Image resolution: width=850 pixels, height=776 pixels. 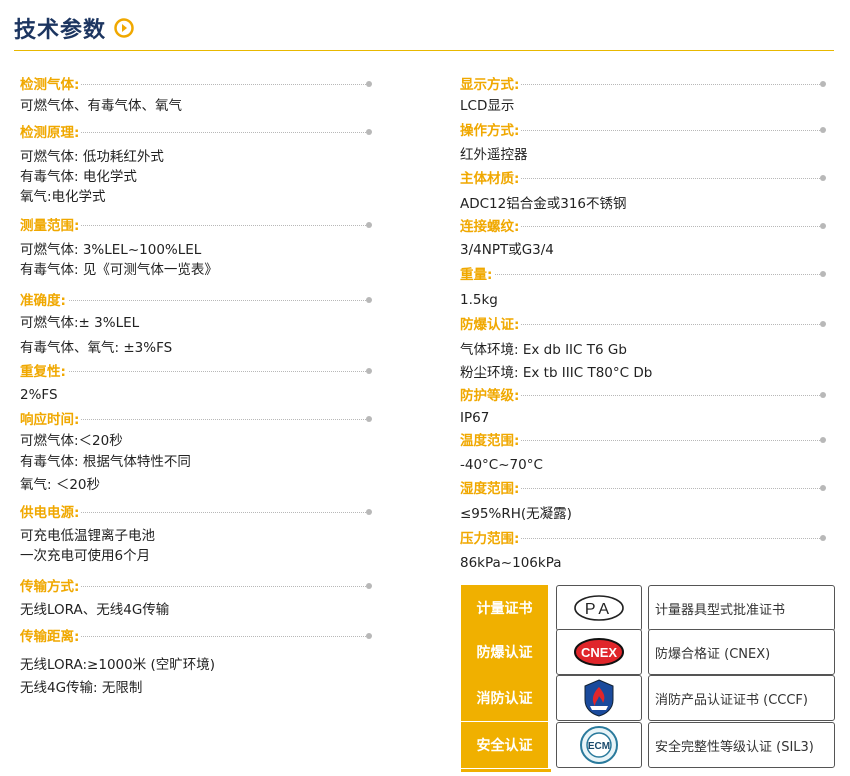 What do you see at coordinates (643, 287) in the screenshot?
I see `spec-item: 重量: 1.5kg` at bounding box center [643, 287].